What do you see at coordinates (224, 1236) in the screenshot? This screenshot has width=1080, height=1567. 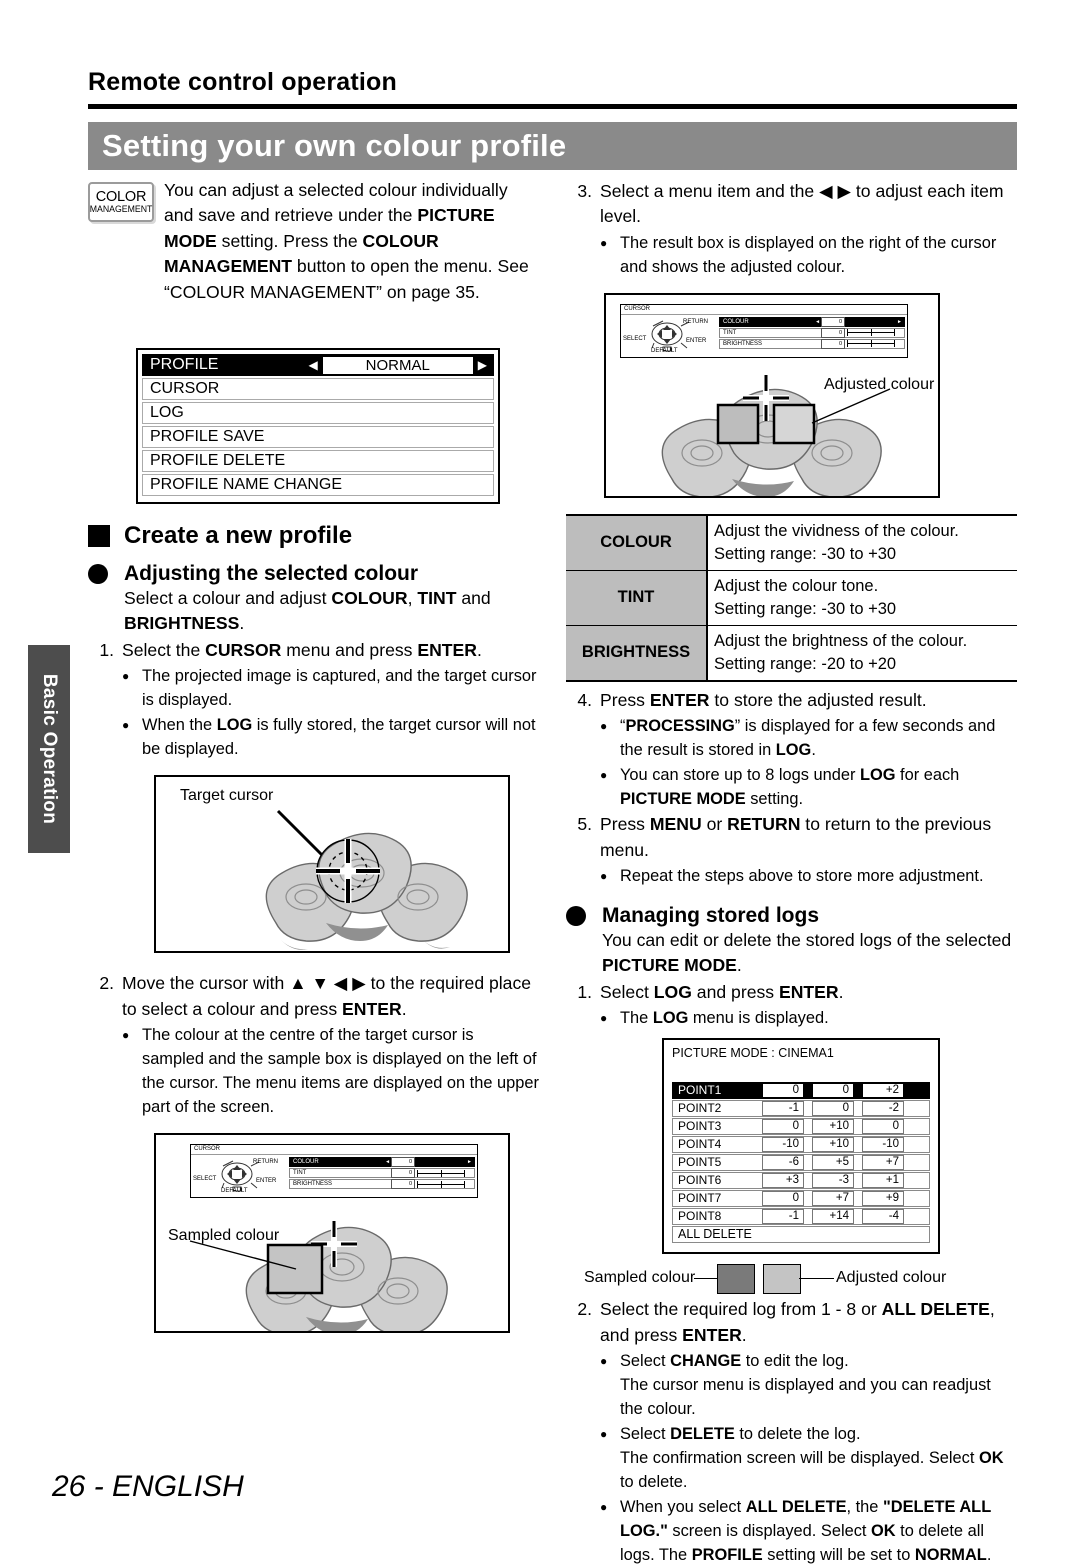 I see `figure-sampled-colour-caption: Sampled colour` at bounding box center [224, 1236].